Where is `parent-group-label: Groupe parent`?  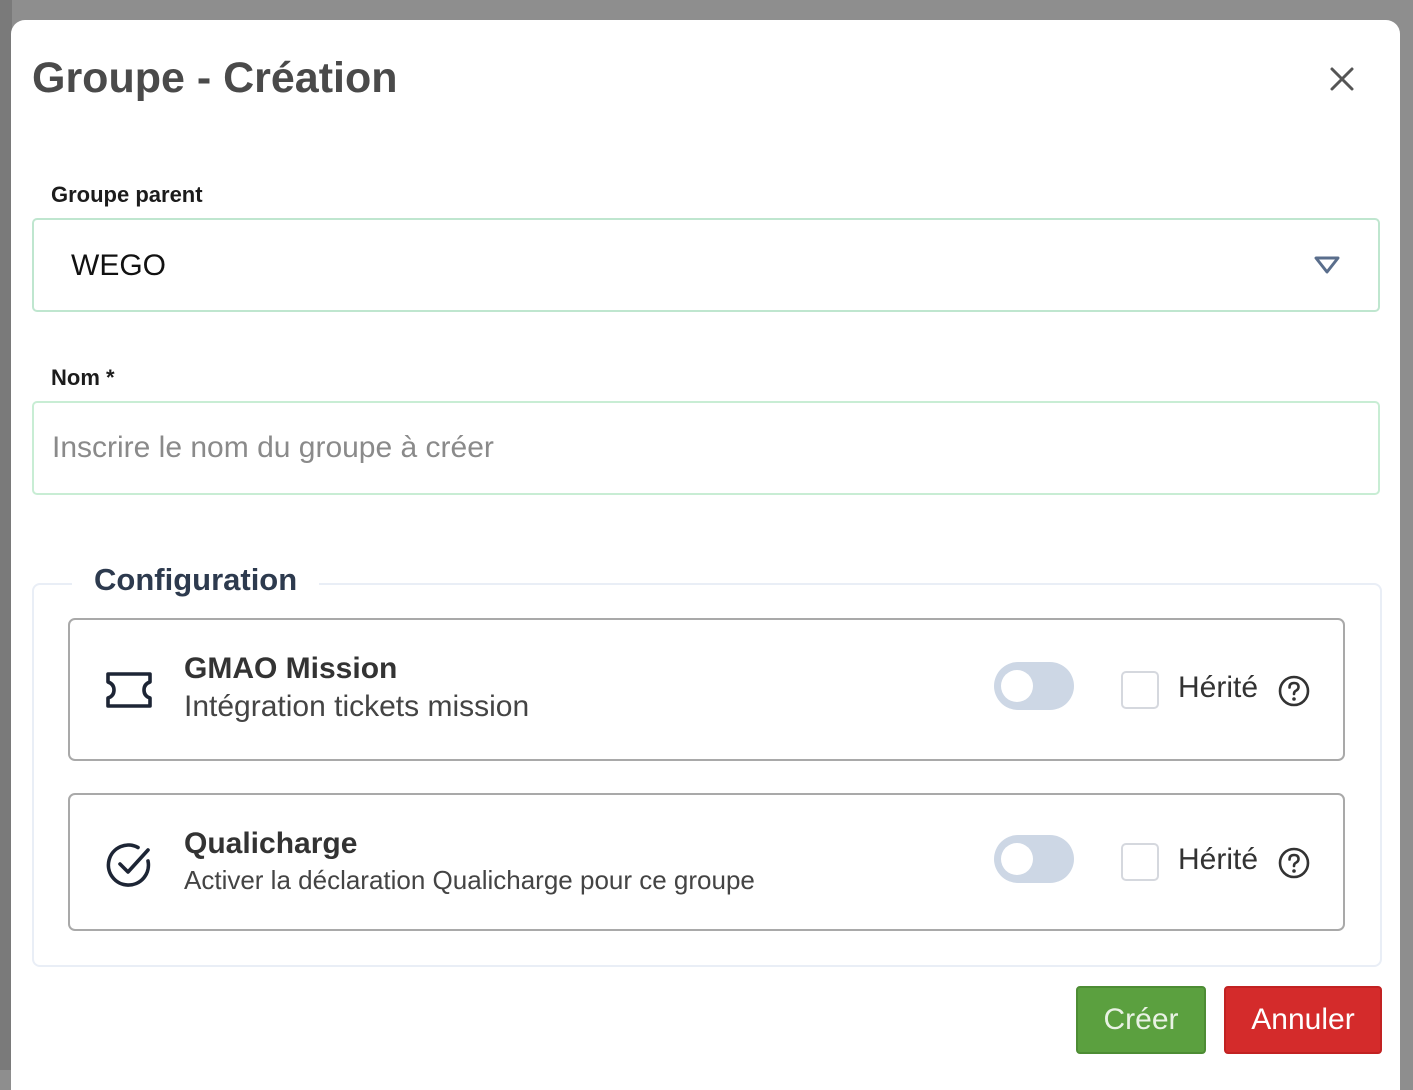
parent-group-label: Groupe parent is located at coordinates (127, 194).